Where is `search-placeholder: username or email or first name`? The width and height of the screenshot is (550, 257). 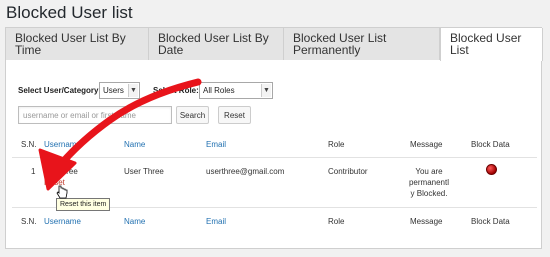 search-placeholder: username or email or first name is located at coordinates (79, 115).